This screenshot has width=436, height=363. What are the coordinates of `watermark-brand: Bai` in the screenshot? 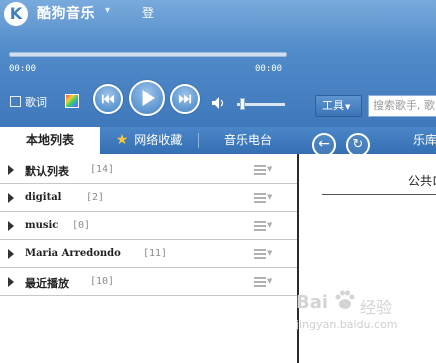 It's located at (312, 302).